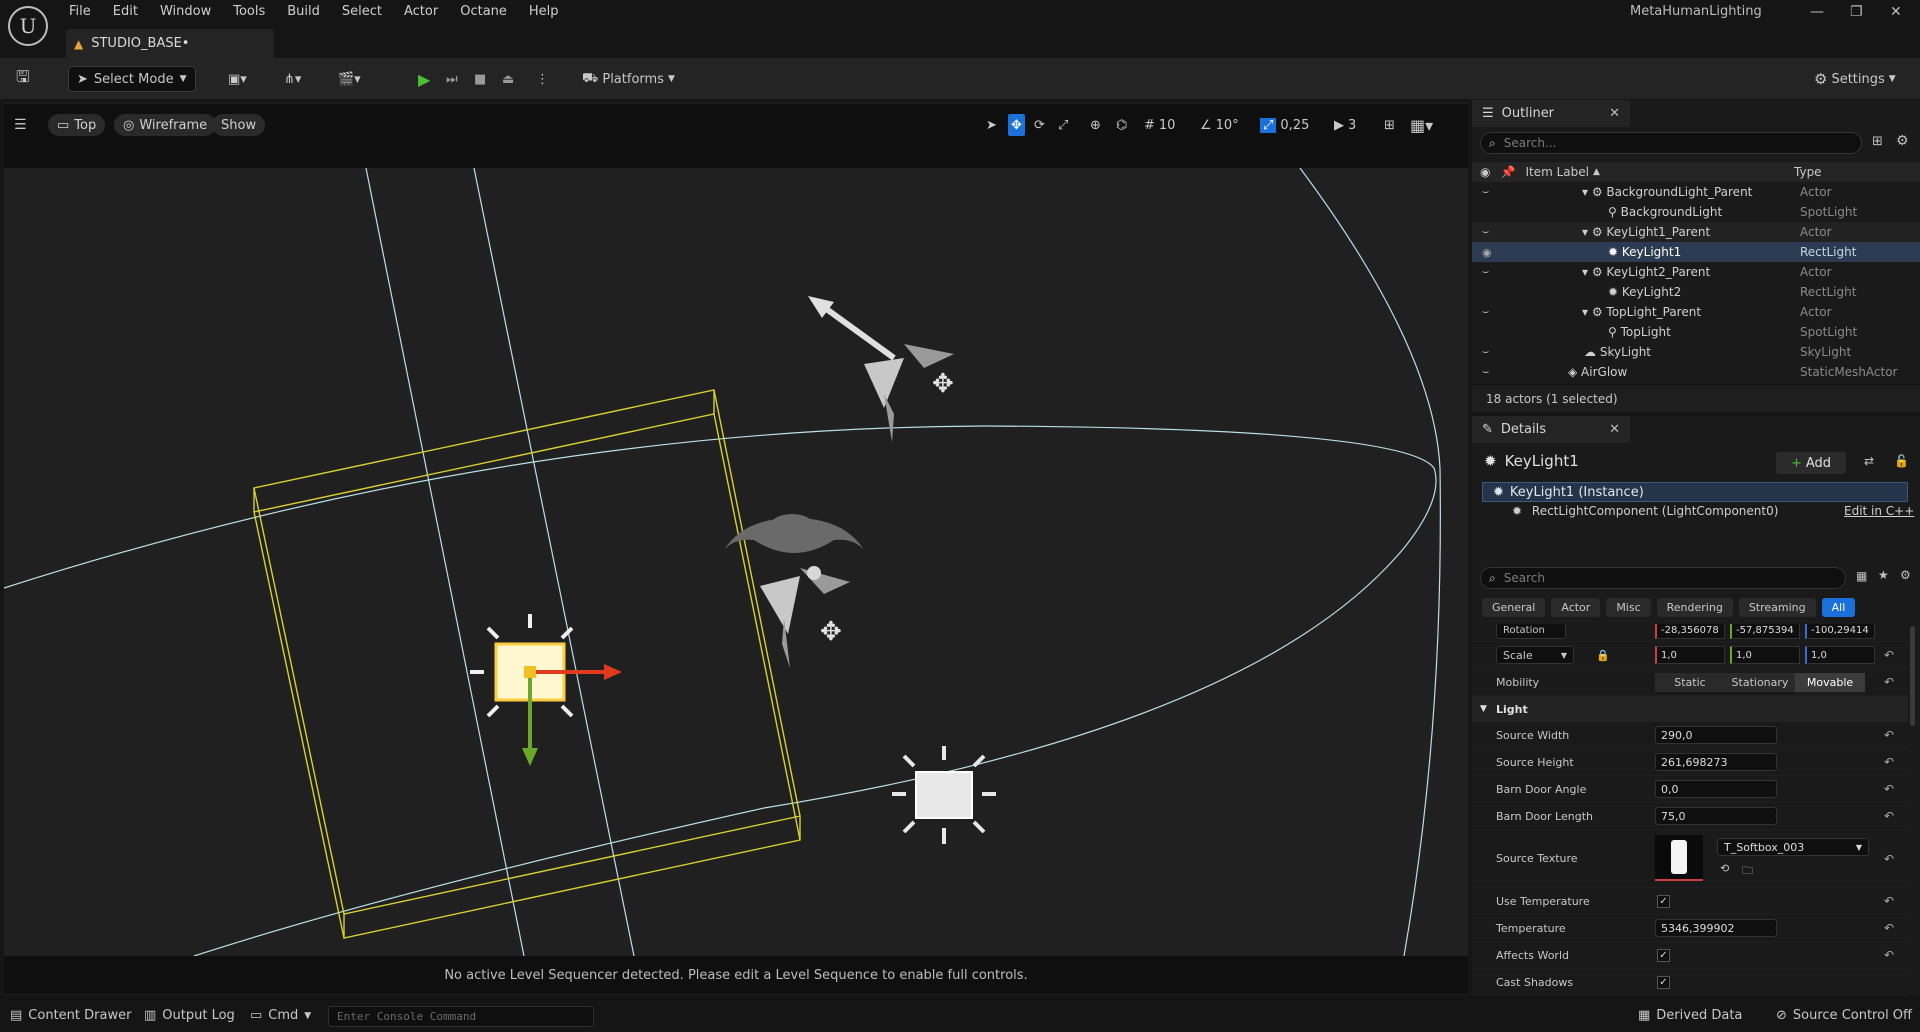 The width and height of the screenshot is (1920, 1032). Describe the element at coordinates (20, 125) in the screenshot. I see `hamburger-menu-icon: ☰` at that location.